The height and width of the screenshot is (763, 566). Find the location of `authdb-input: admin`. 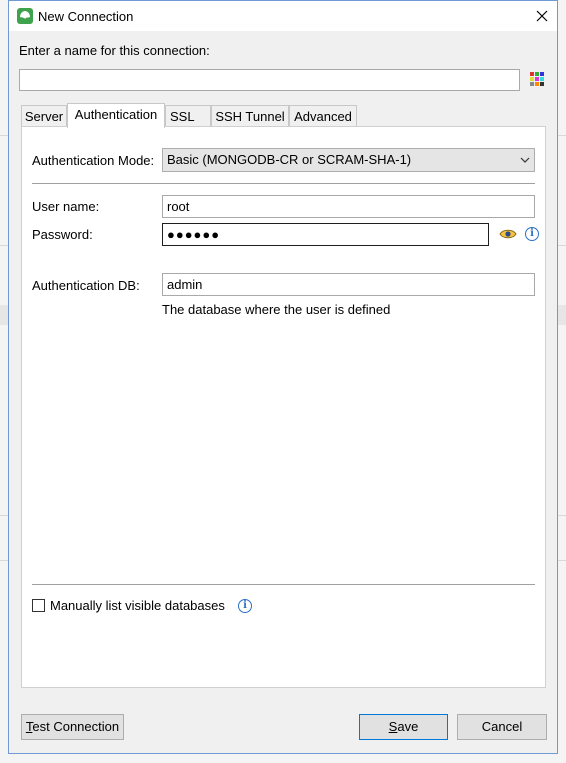

authdb-input: admin is located at coordinates (348, 284).